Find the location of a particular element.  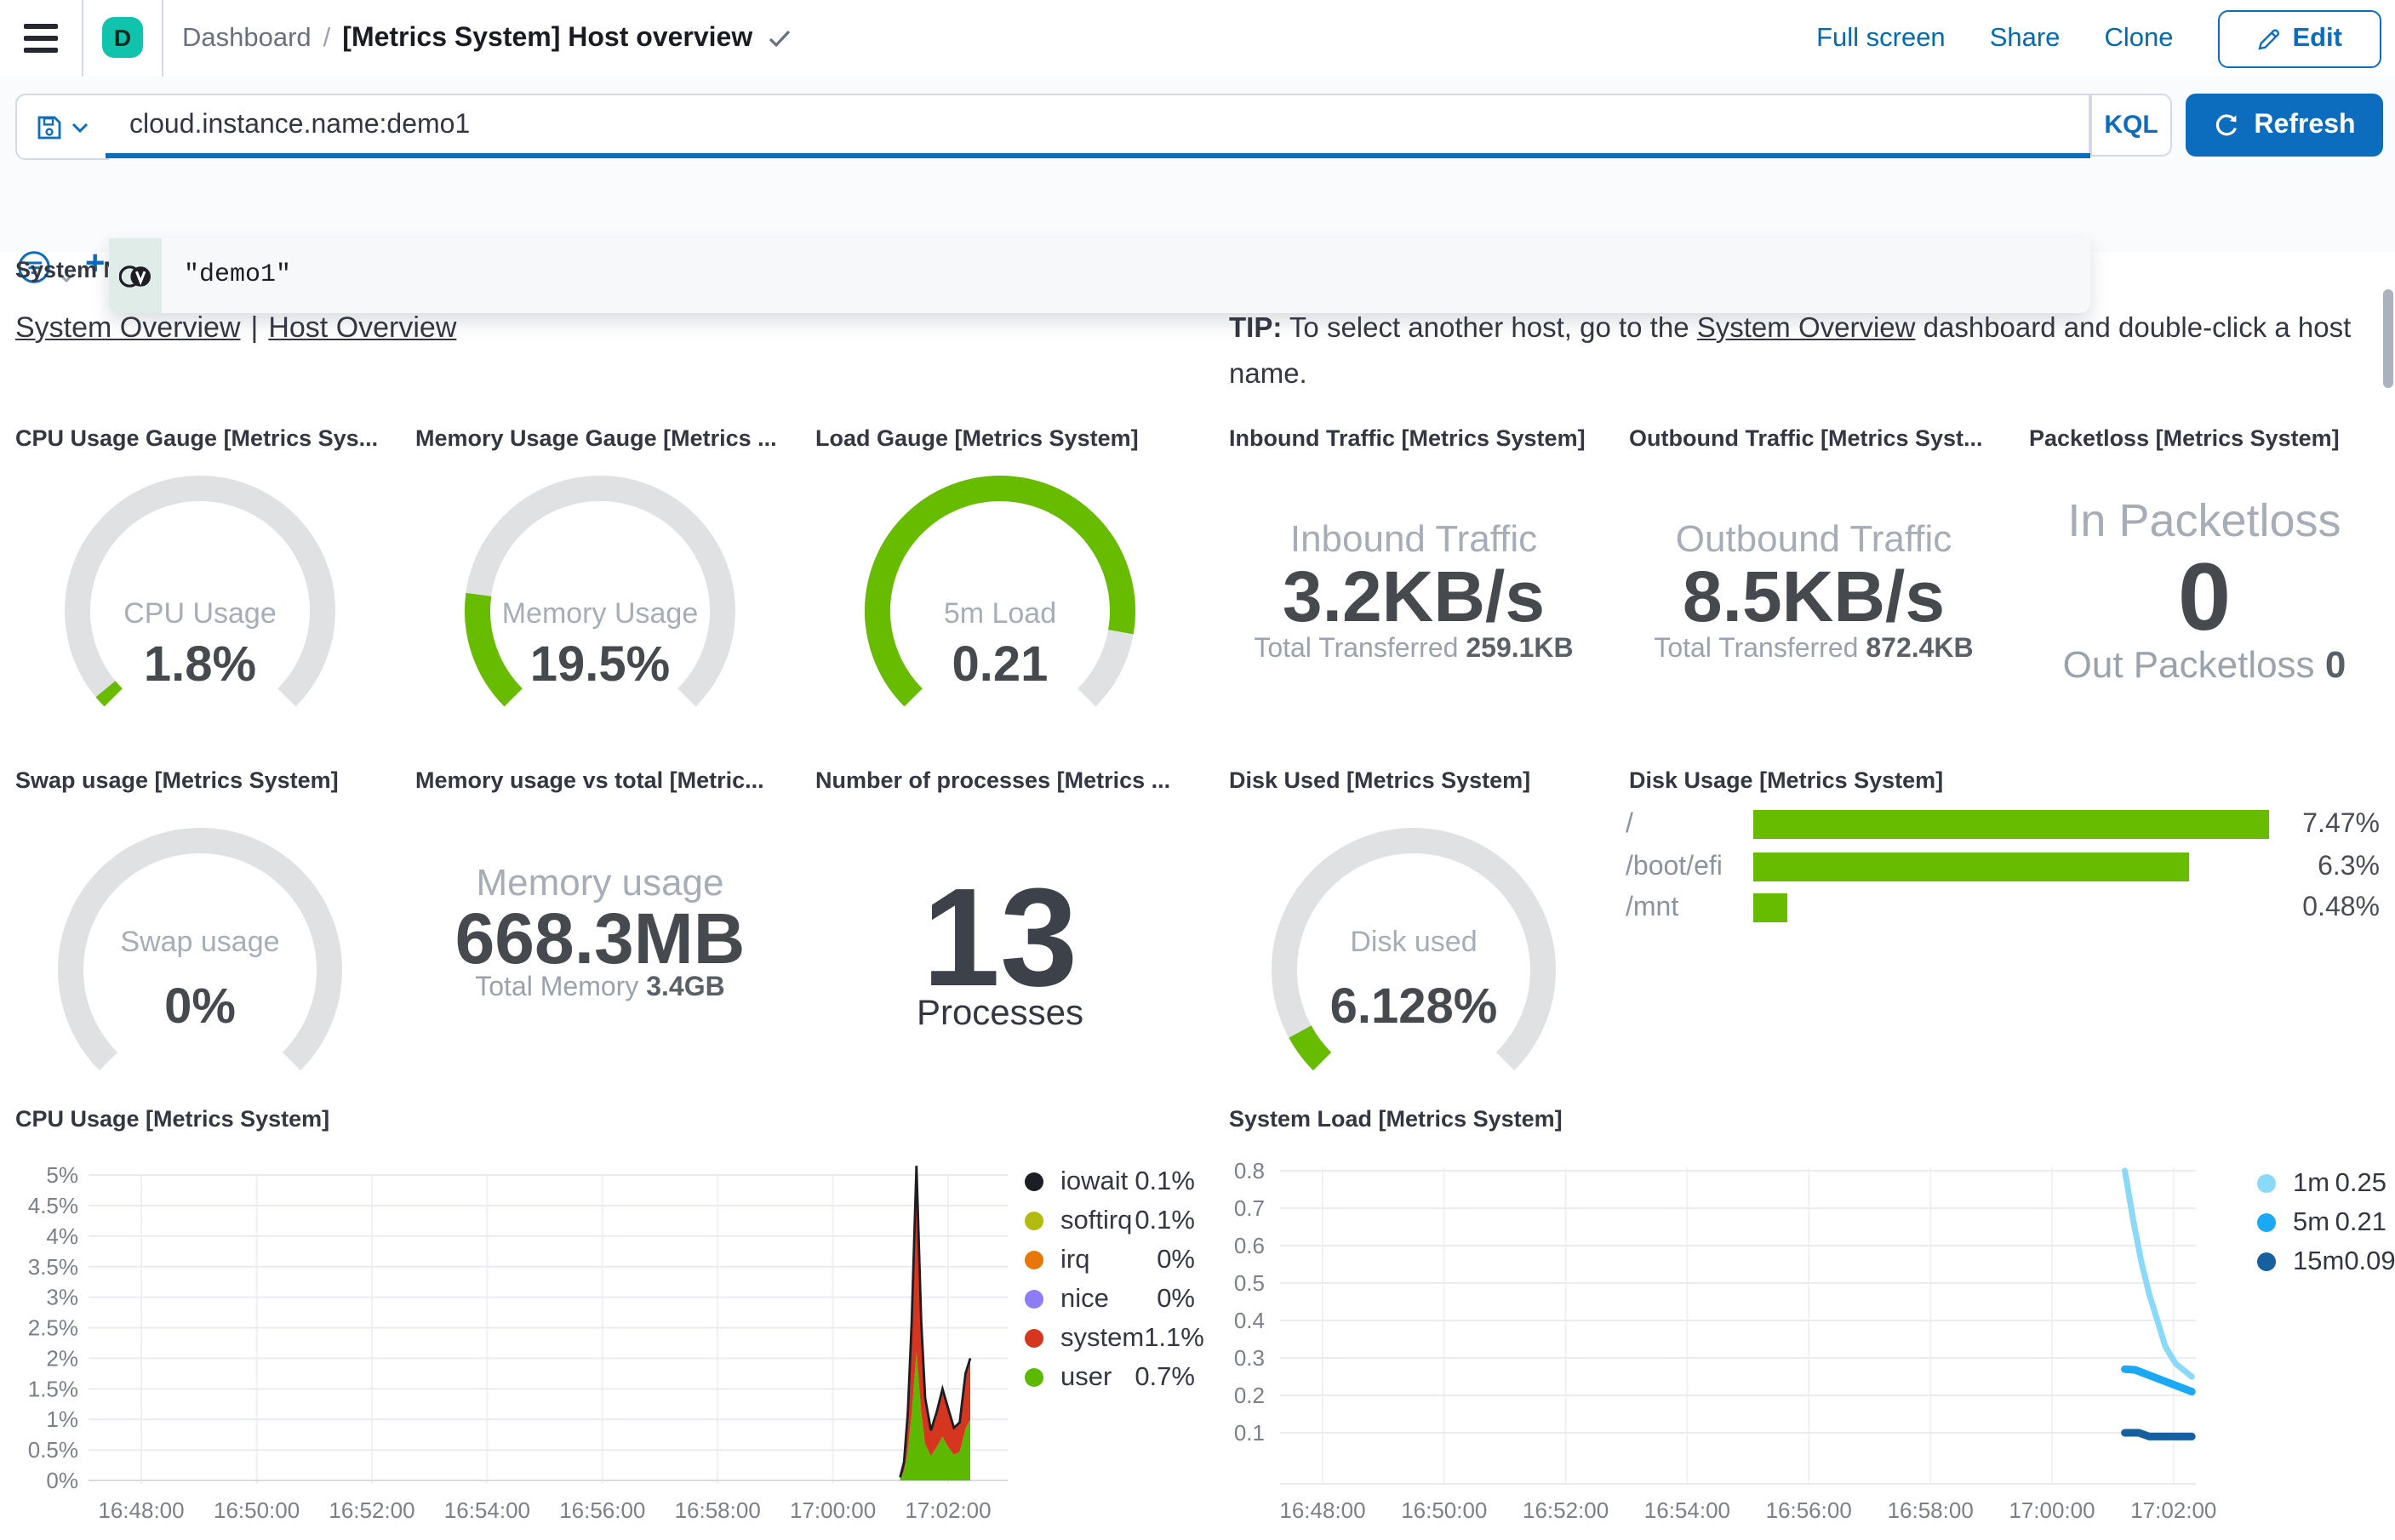

inbound-total: Total Transferred 259.1KB is located at coordinates (1414, 650).